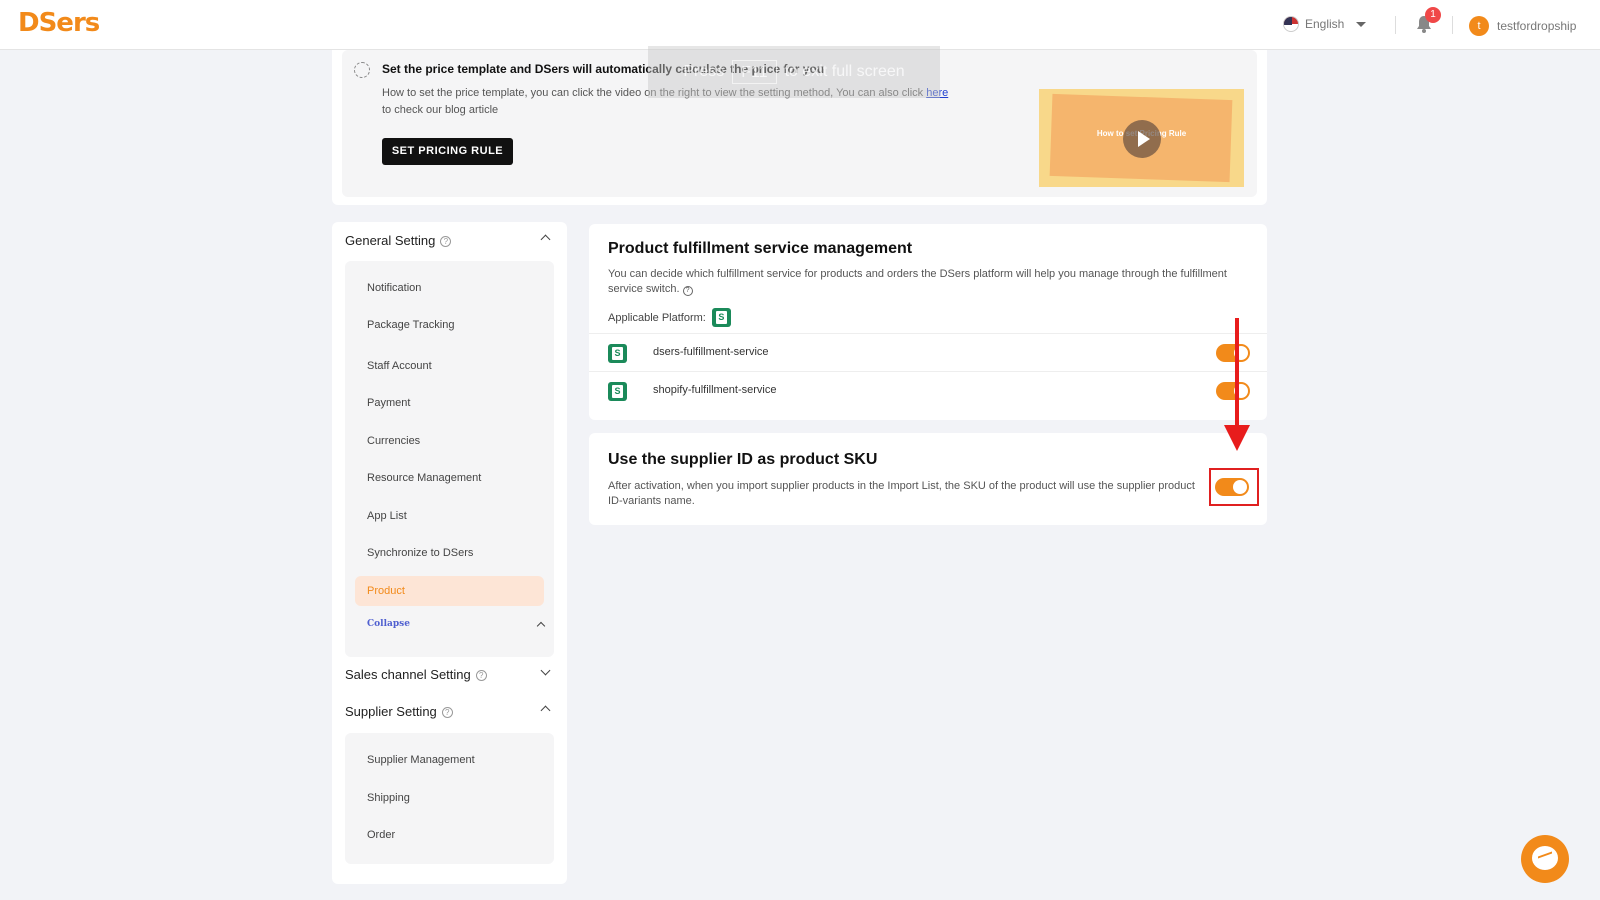 The width and height of the screenshot is (1600, 900). Describe the element at coordinates (362, 70) in the screenshot. I see `pricing-radio` at that location.